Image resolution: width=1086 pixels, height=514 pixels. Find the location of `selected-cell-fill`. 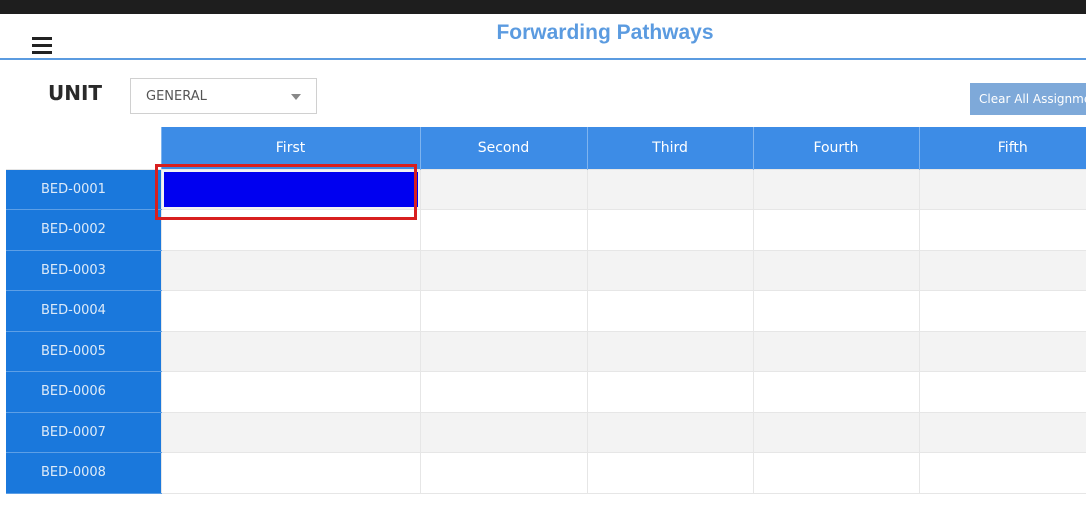

selected-cell-fill is located at coordinates (290, 189).